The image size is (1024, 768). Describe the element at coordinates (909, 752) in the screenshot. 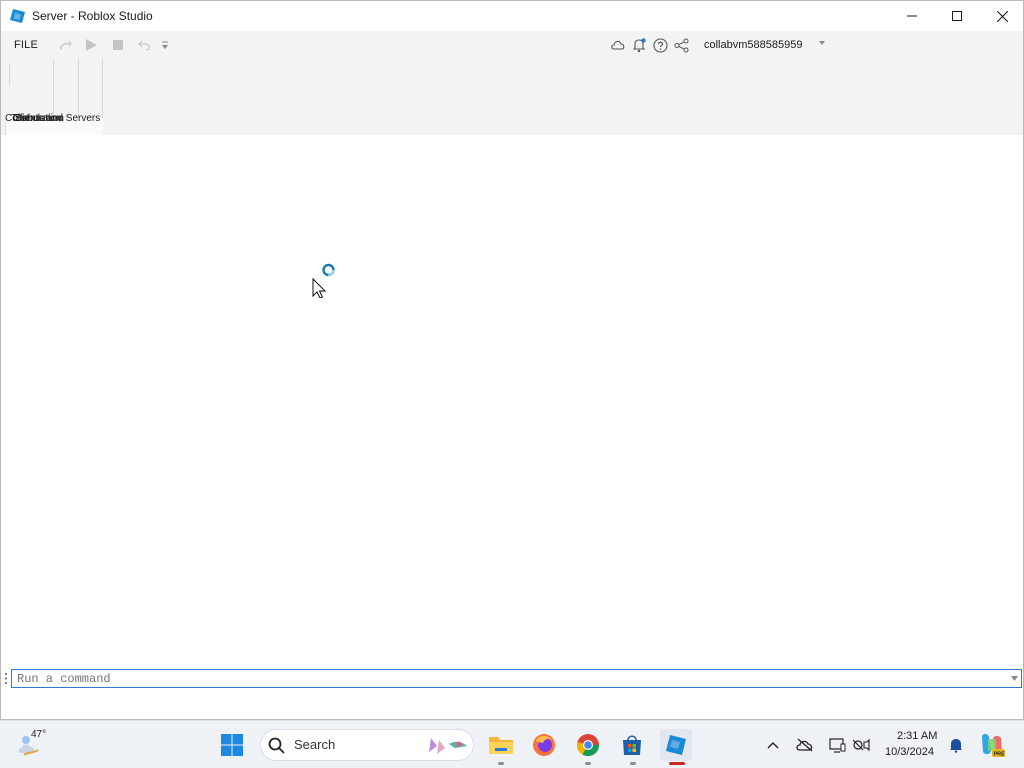

I see `clock-date: 10/3/2024` at that location.